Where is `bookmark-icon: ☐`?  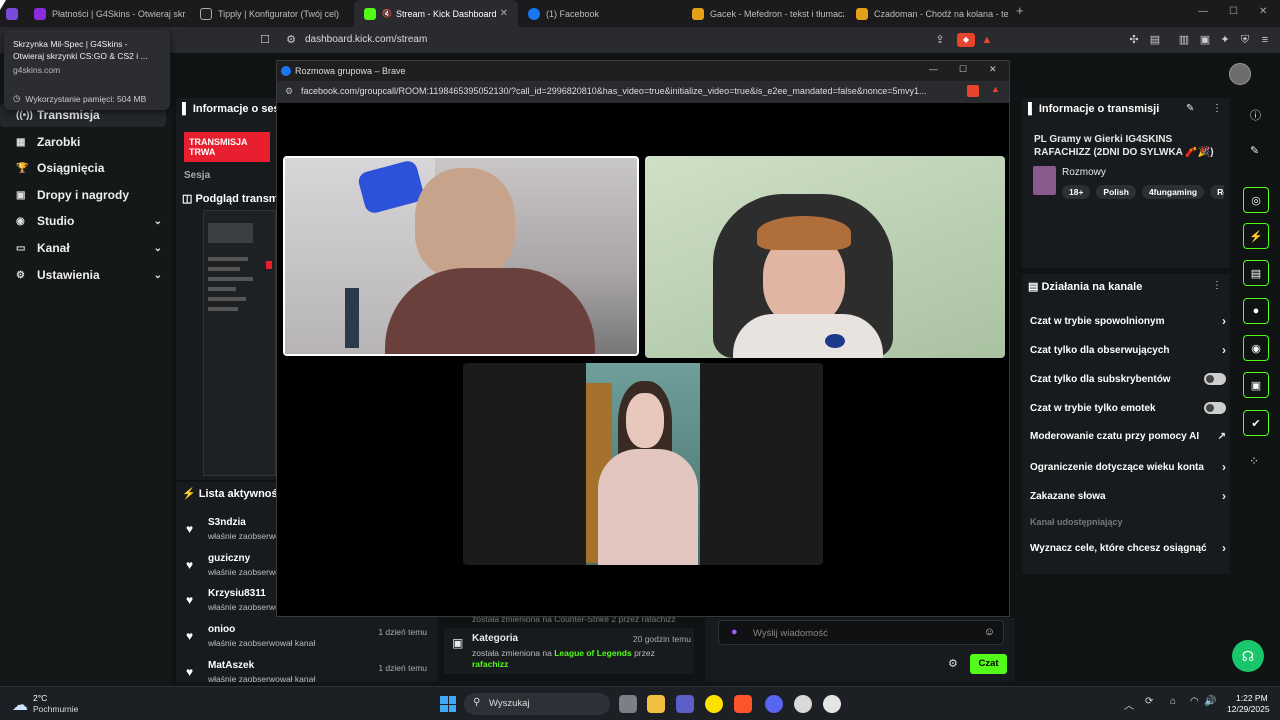 bookmark-icon: ☐ is located at coordinates (265, 40).